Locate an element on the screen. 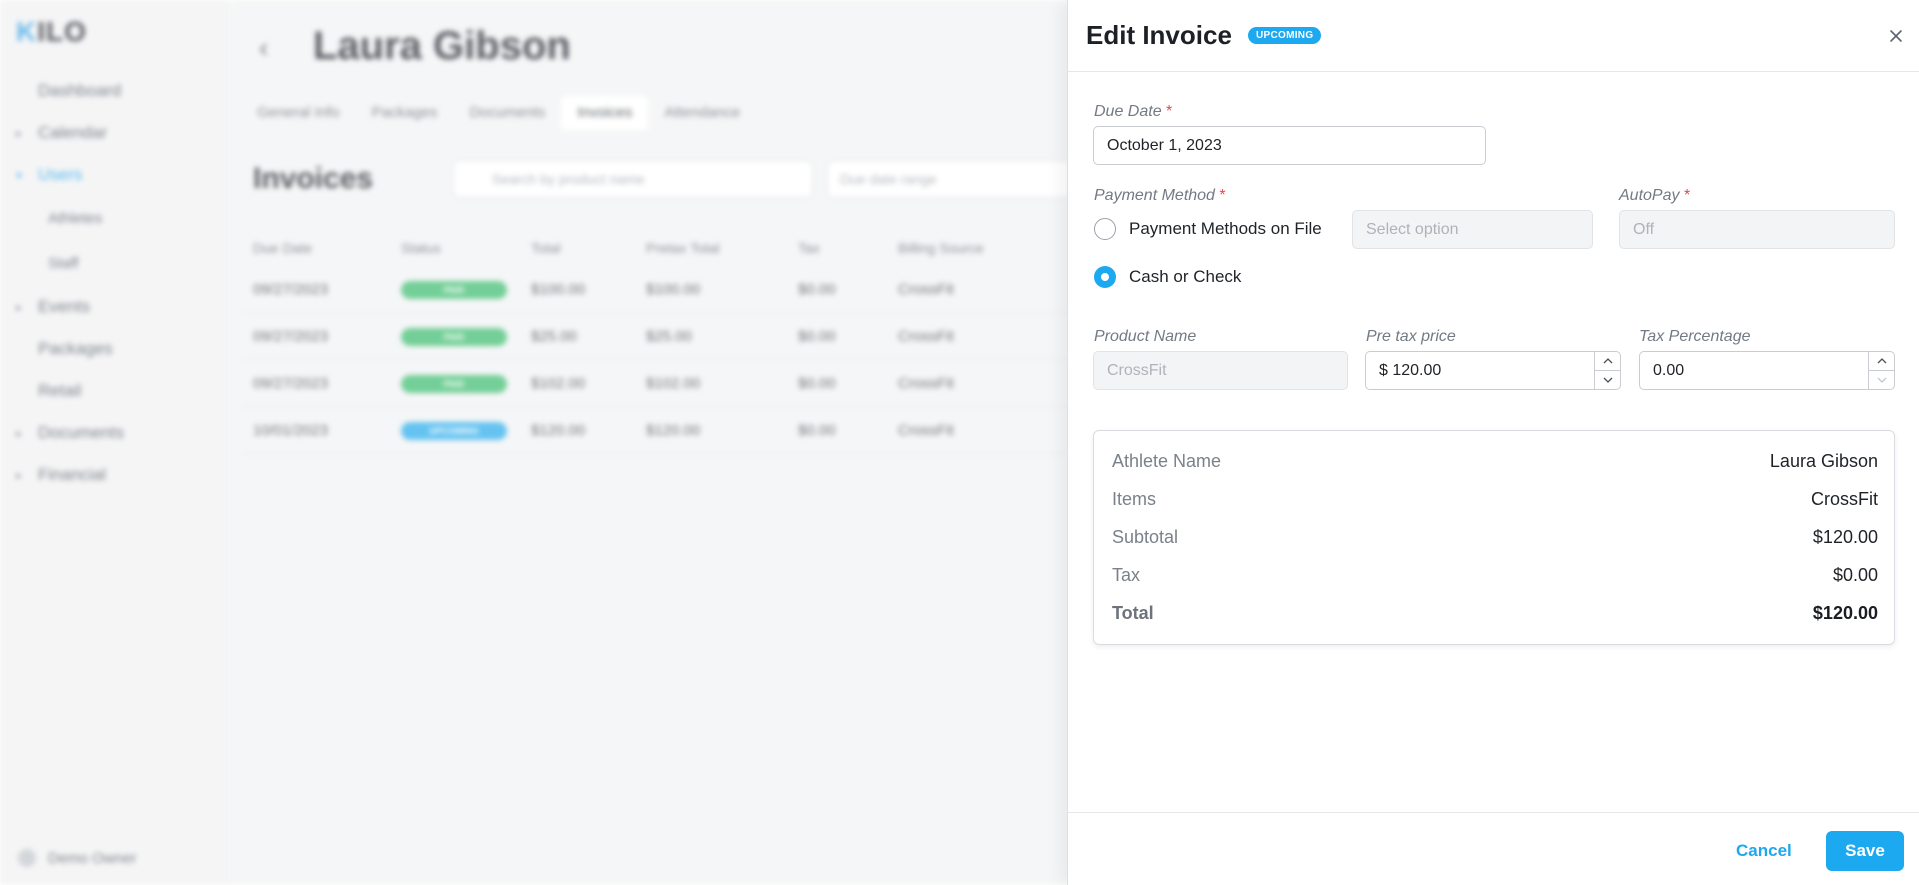 This screenshot has width=1919, height=885. pretax-price-stepper is located at coordinates (1607, 370).